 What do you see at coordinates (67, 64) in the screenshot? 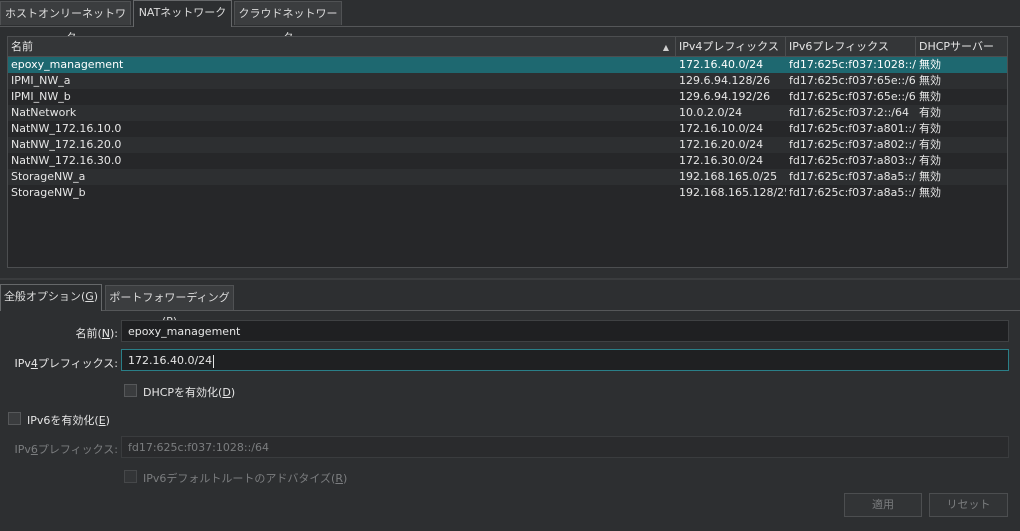
I see `cell-name: epoxy_management` at bounding box center [67, 64].